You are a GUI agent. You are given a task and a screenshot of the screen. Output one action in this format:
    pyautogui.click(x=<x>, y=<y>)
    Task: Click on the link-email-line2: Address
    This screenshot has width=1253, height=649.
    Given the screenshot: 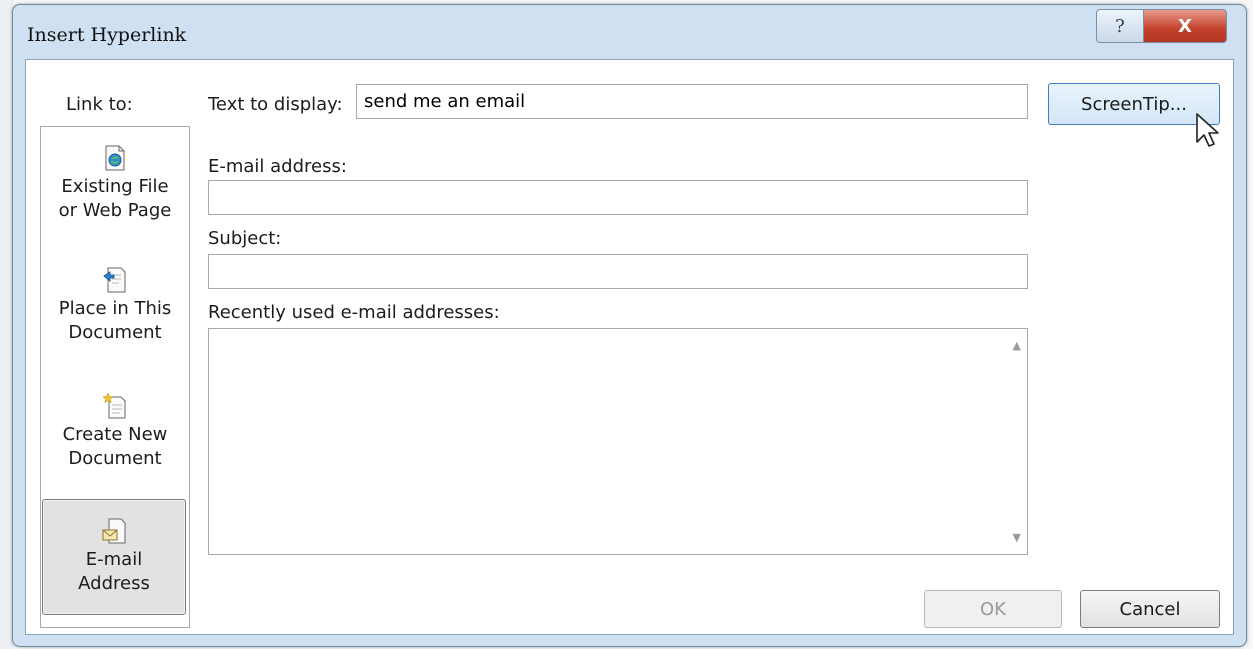 What is the action you would take?
    pyautogui.click(x=114, y=583)
    